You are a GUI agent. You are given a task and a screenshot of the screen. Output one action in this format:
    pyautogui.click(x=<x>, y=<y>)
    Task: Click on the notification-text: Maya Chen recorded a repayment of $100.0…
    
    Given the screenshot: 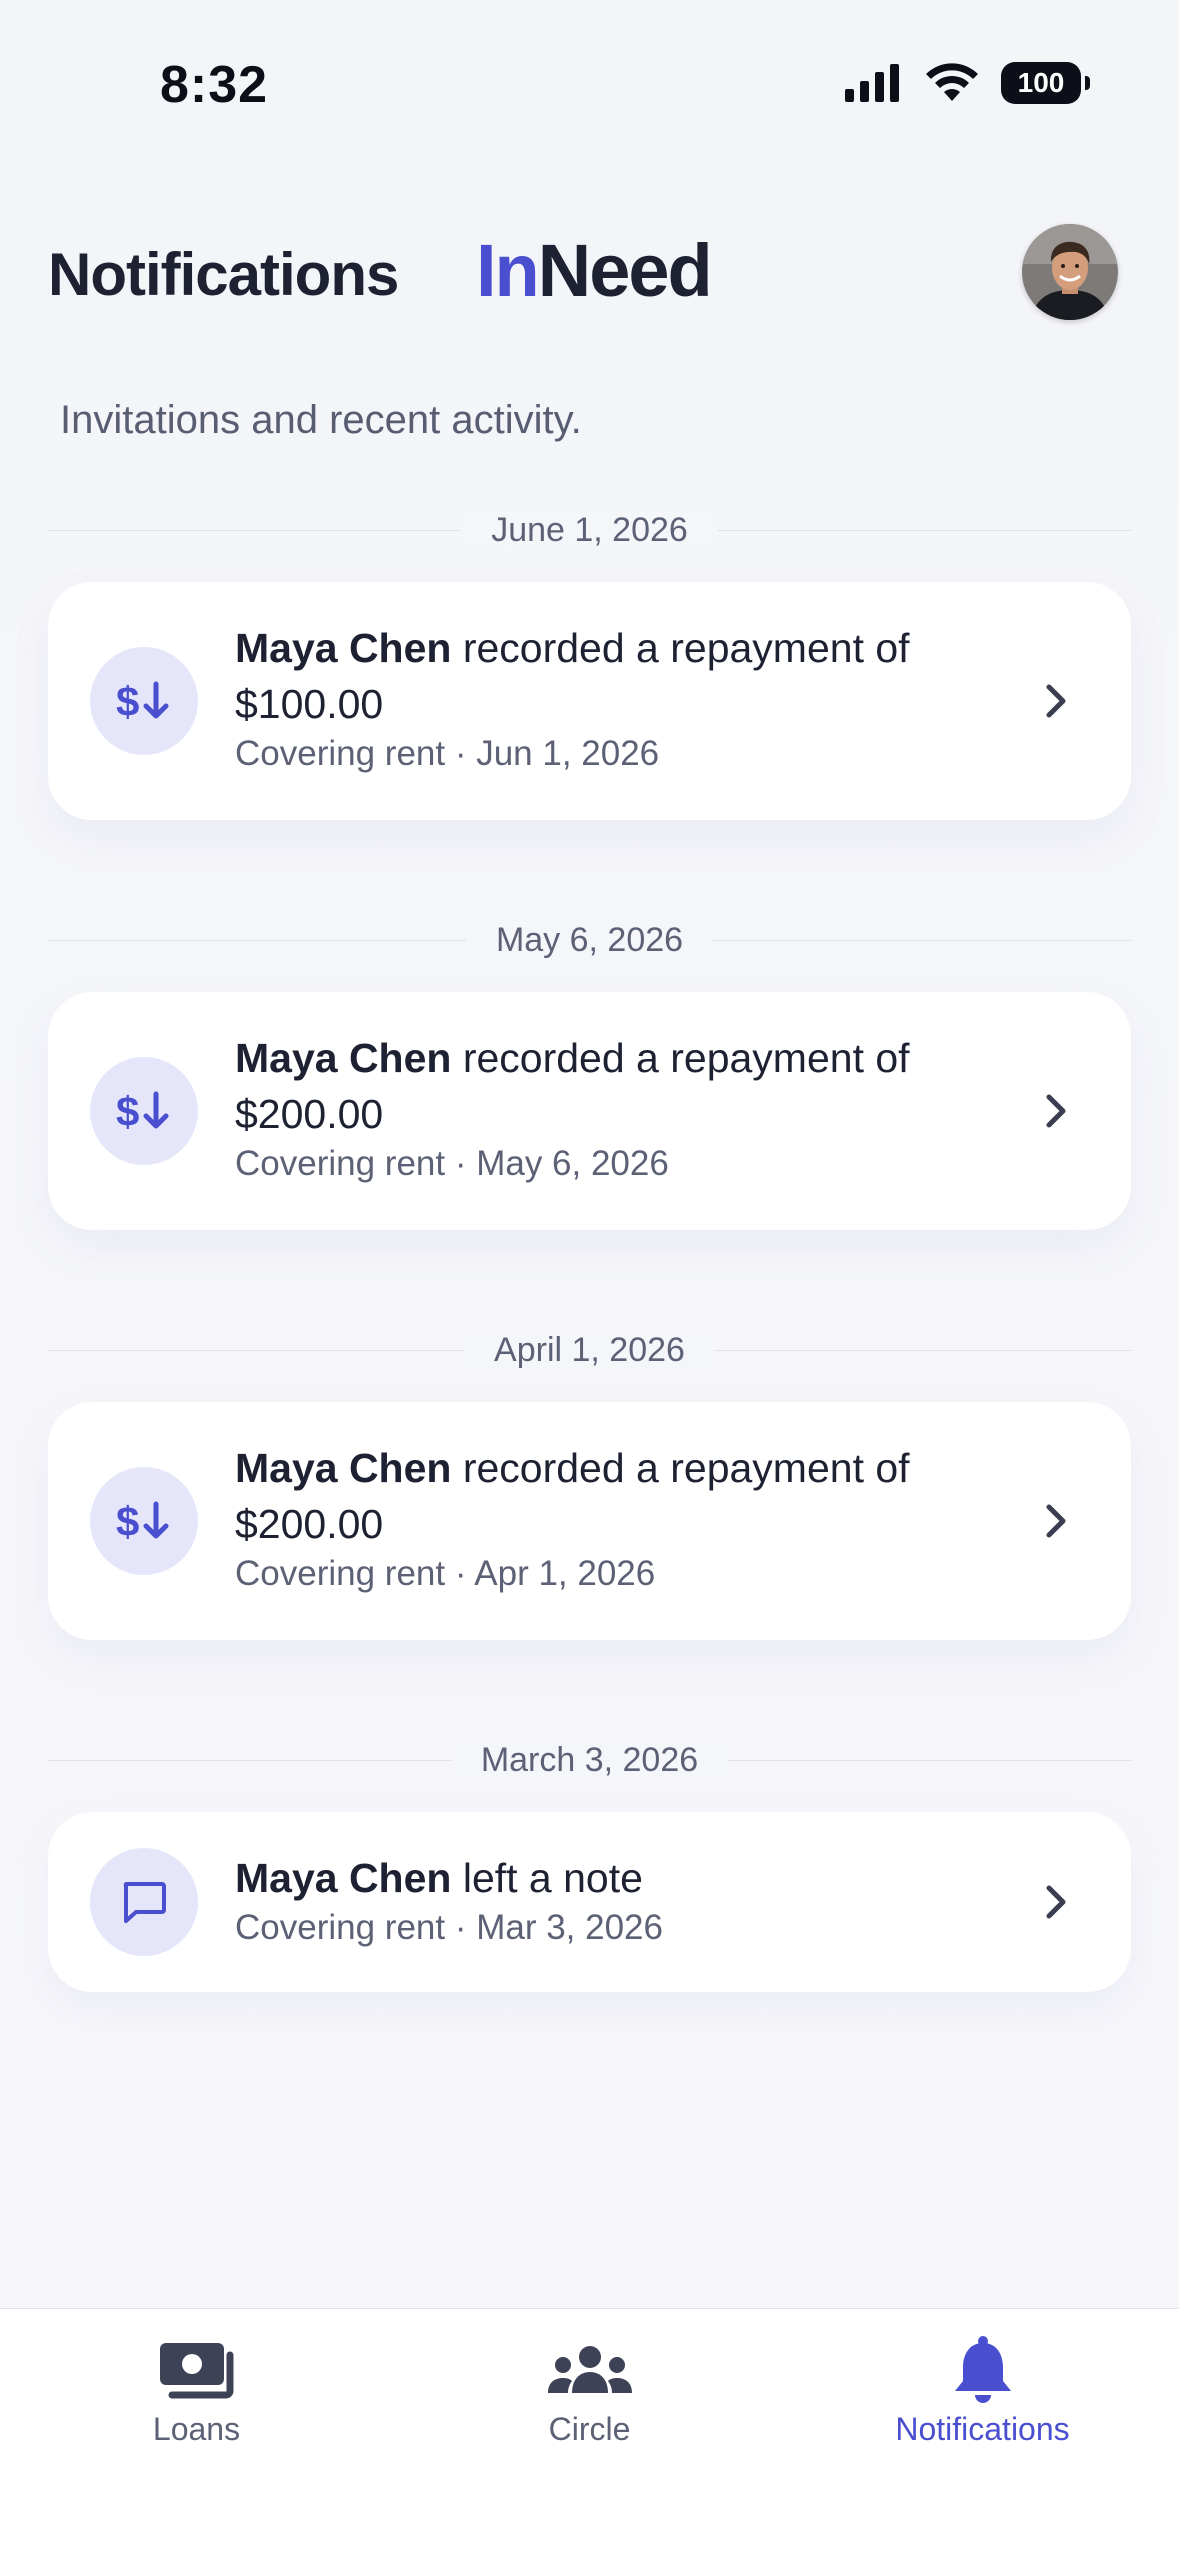 What is the action you would take?
    pyautogui.click(x=623, y=676)
    